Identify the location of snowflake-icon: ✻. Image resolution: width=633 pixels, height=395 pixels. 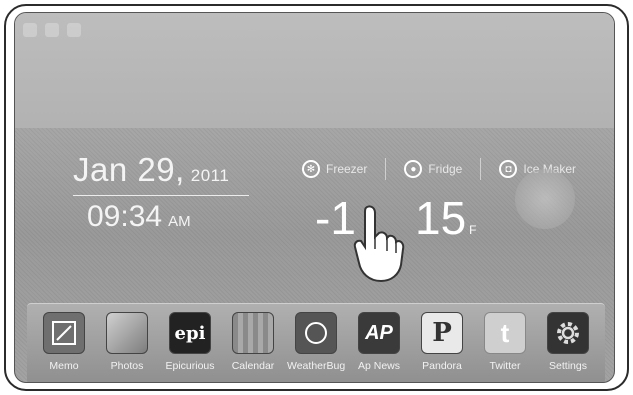
(311, 169).